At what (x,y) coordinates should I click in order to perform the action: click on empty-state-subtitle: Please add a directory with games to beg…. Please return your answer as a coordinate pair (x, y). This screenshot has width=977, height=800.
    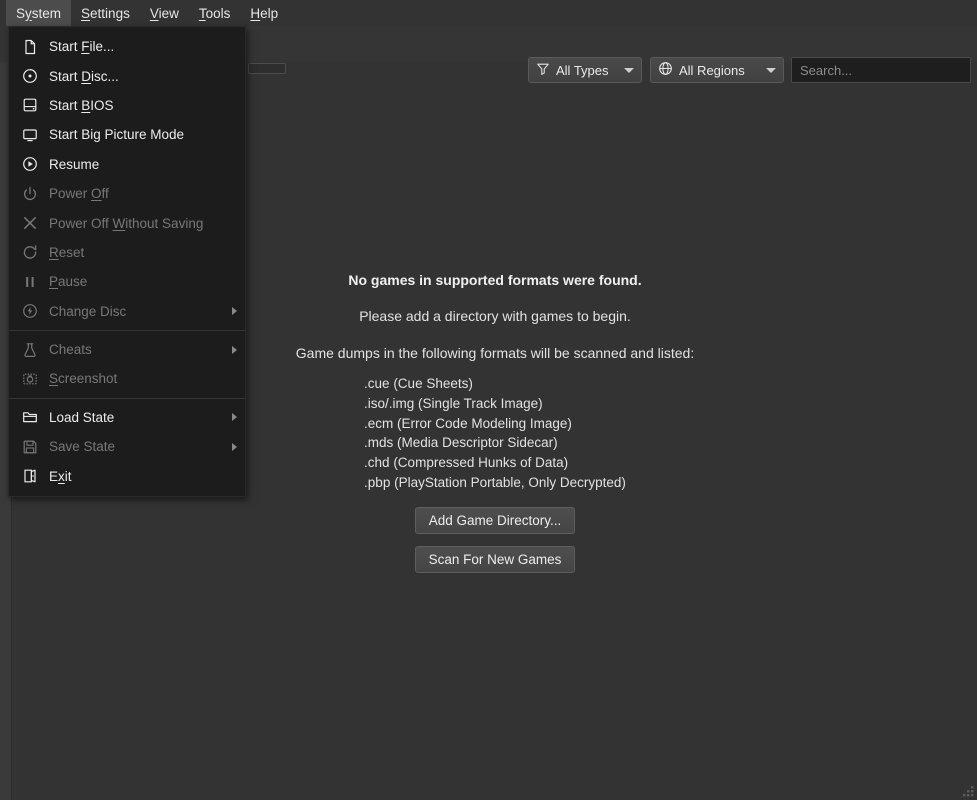
    Looking at the image, I should click on (495, 316).